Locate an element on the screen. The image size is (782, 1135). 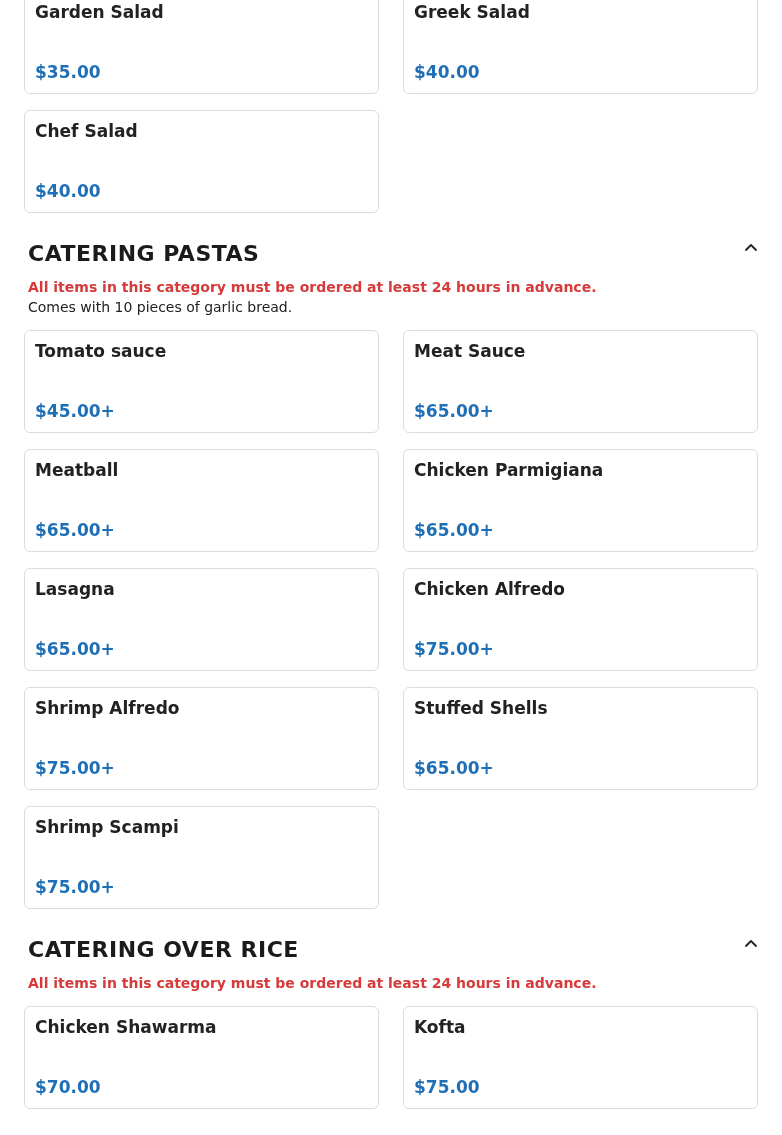
menu-item-card: Greek Salad $40.00 is located at coordinates (580, 47).